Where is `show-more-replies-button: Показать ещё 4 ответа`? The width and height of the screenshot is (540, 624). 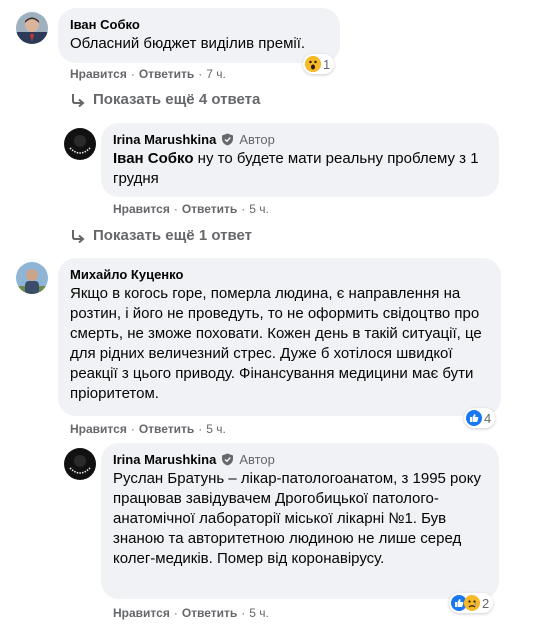
show-more-replies-button: Показать ещё 4 ответа is located at coordinates (165, 99).